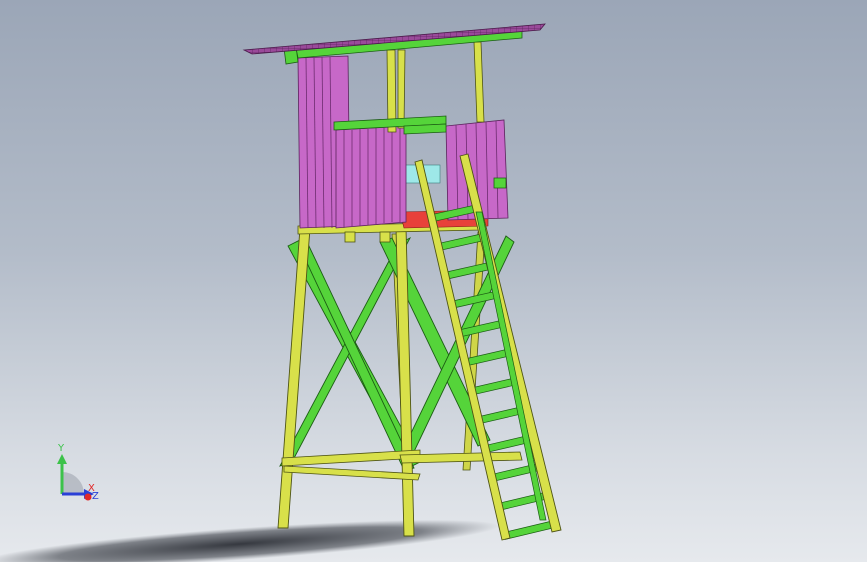 The width and height of the screenshot is (867, 562). I want to click on triad-quadrant, so click(73, 483).